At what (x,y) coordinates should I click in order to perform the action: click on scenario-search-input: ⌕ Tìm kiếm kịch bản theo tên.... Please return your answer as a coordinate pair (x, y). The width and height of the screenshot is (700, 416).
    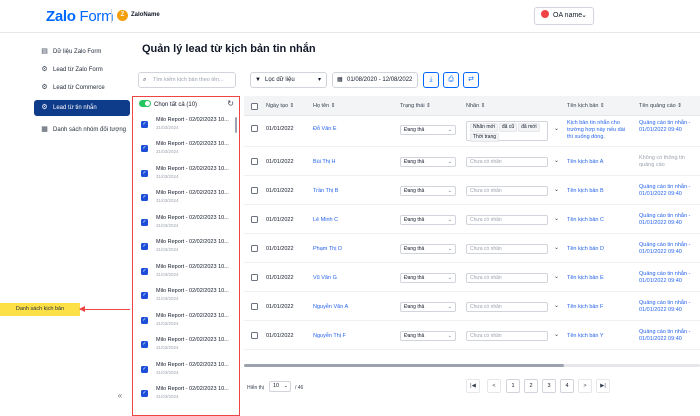
    Looking at the image, I should click on (187, 80).